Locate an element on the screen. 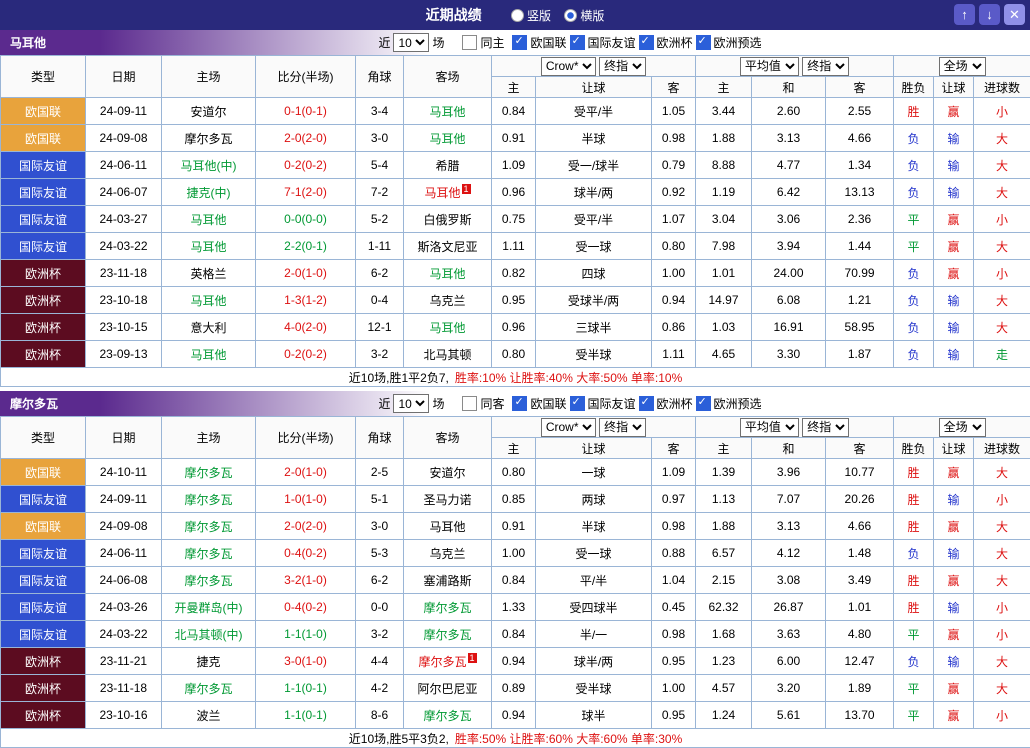 The height and width of the screenshot is (748, 1030). away-team: 乌克兰 is located at coordinates (448, 300).